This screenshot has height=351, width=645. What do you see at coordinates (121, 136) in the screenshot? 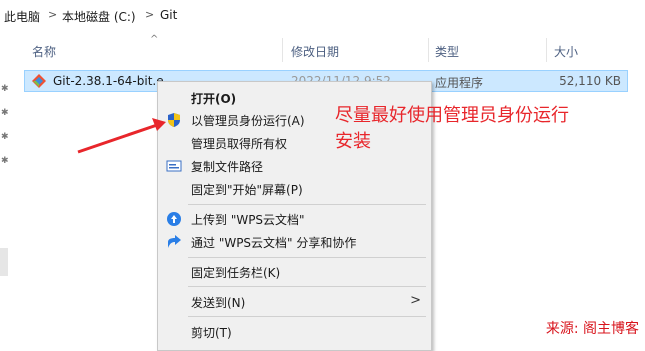
I see `annotation-arrow-icon` at bounding box center [121, 136].